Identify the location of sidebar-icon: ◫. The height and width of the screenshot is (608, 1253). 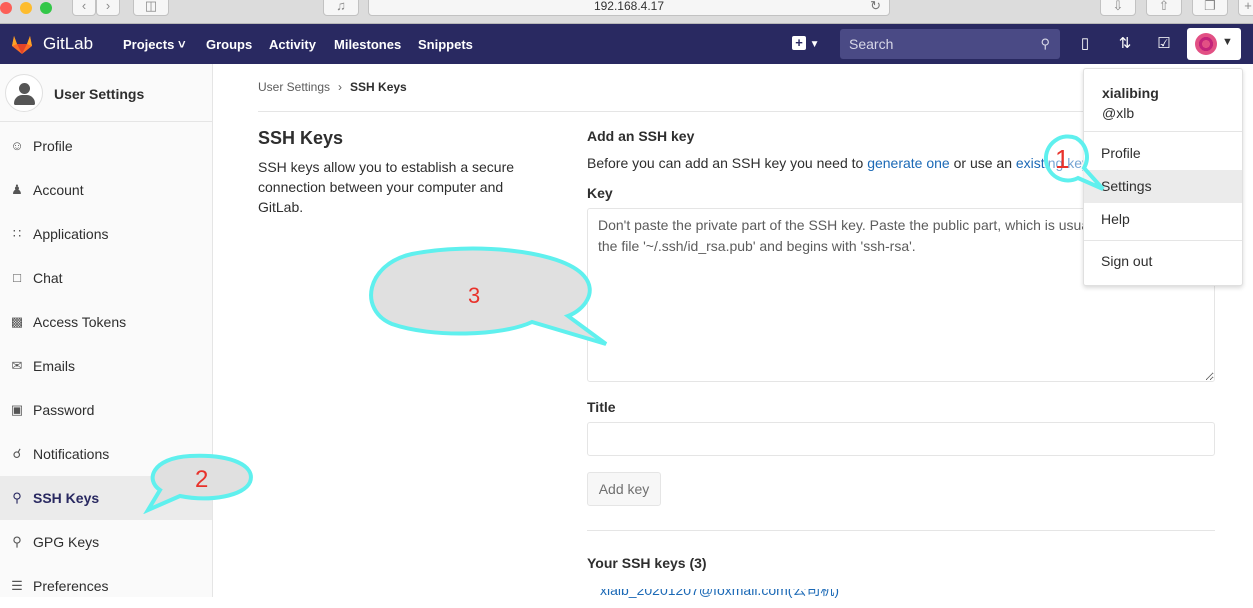
(151, 6).